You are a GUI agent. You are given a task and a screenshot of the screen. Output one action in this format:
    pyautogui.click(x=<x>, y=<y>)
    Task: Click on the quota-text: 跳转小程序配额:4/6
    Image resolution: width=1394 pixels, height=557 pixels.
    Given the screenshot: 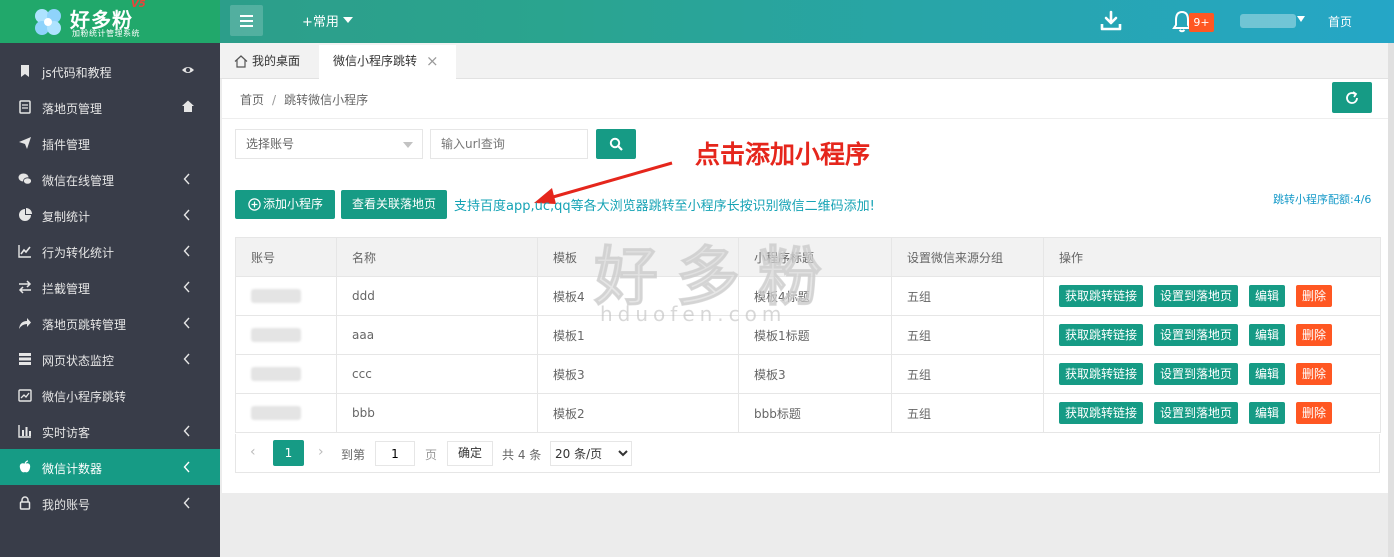 What is the action you would take?
    pyautogui.click(x=1322, y=199)
    